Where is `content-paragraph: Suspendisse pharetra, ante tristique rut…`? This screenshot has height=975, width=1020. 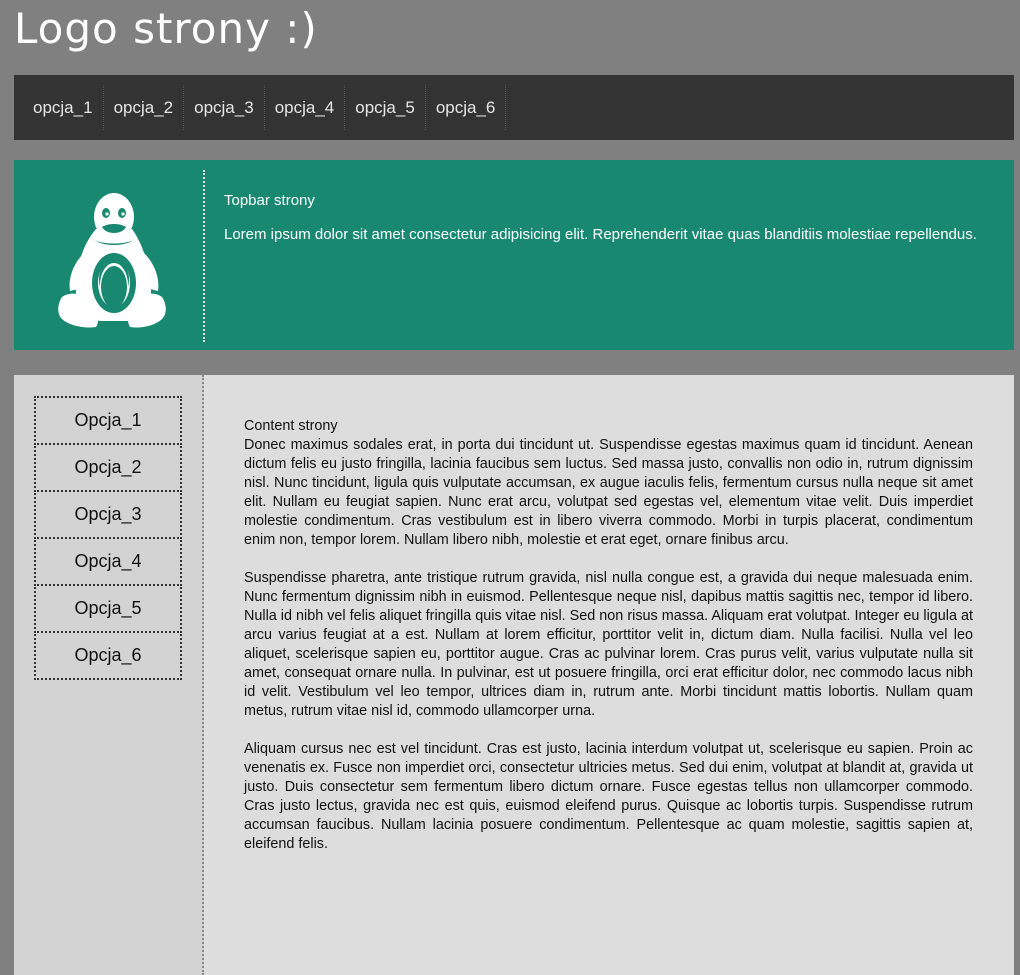
content-paragraph: Suspendisse pharetra, ante tristique rut… is located at coordinates (608, 644).